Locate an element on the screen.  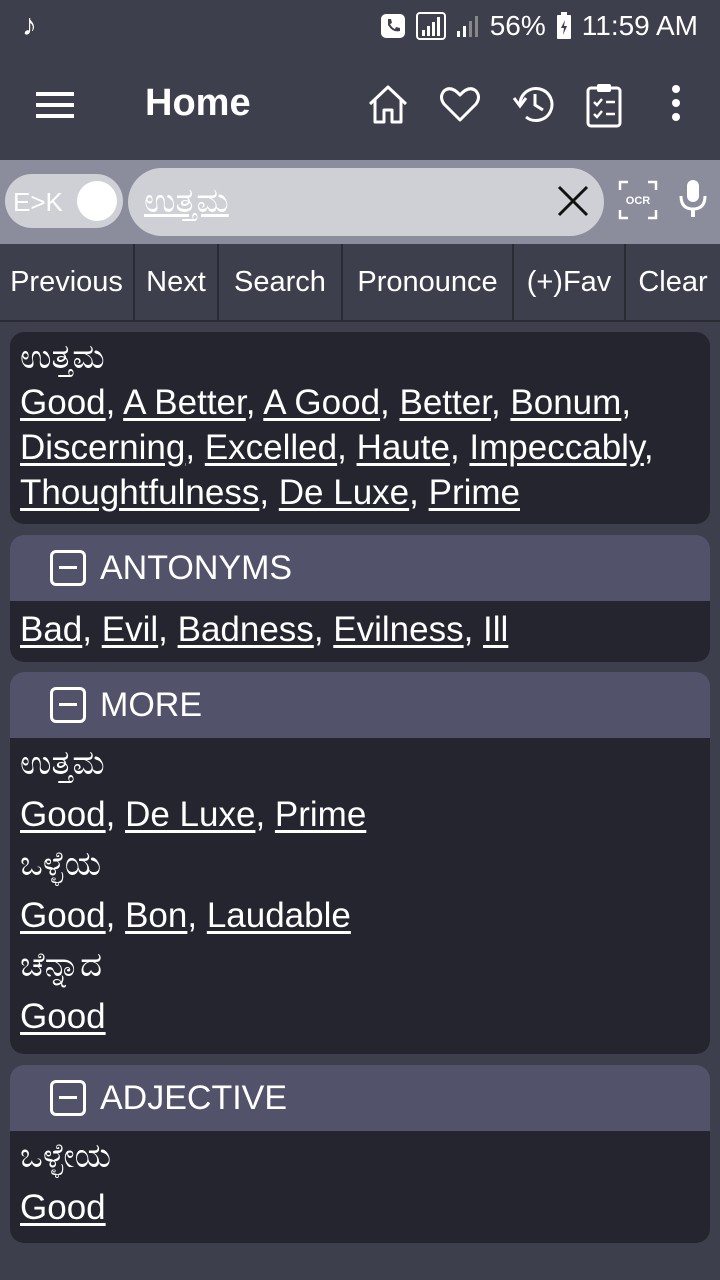
history-icon is located at coordinates (534, 104).